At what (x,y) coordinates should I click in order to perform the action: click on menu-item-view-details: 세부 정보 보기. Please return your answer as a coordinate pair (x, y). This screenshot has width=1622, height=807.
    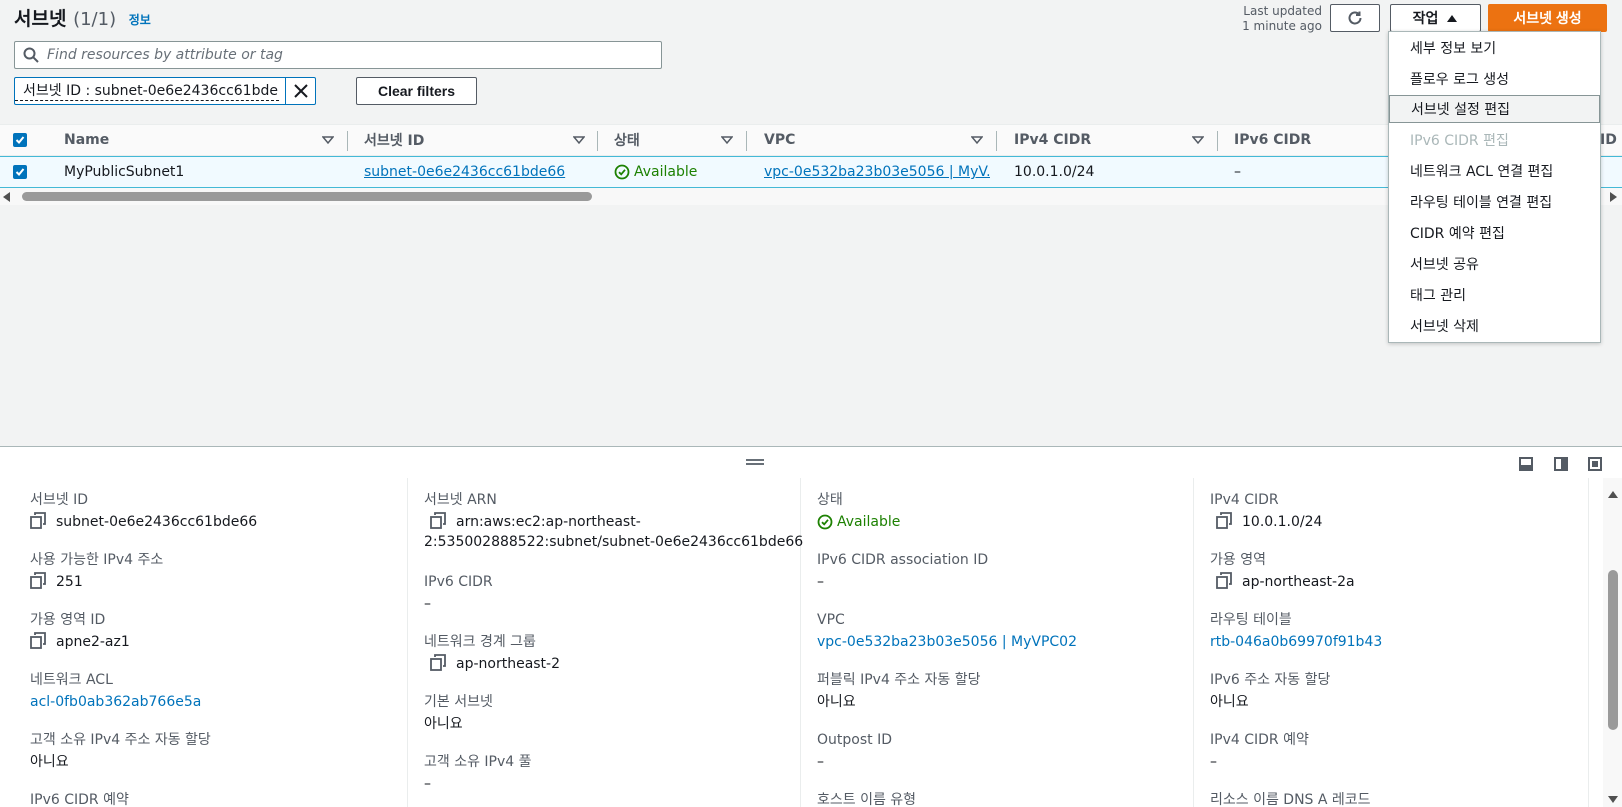
    Looking at the image, I should click on (1494, 48).